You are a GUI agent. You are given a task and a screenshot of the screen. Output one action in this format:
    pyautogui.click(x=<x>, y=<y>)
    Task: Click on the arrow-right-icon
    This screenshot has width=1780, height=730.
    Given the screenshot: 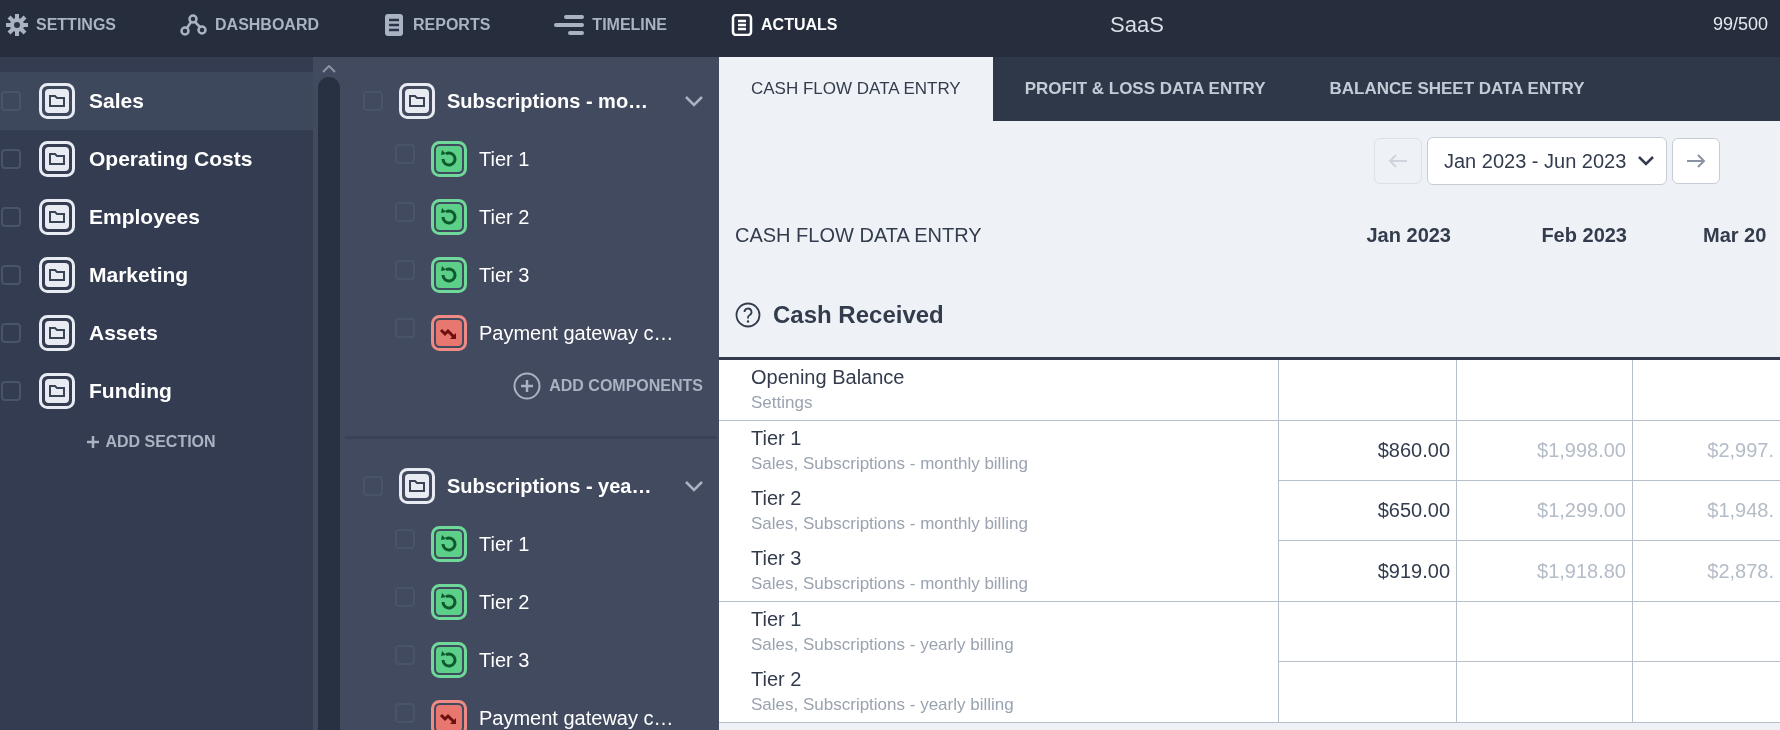 What is the action you would take?
    pyautogui.click(x=1696, y=161)
    